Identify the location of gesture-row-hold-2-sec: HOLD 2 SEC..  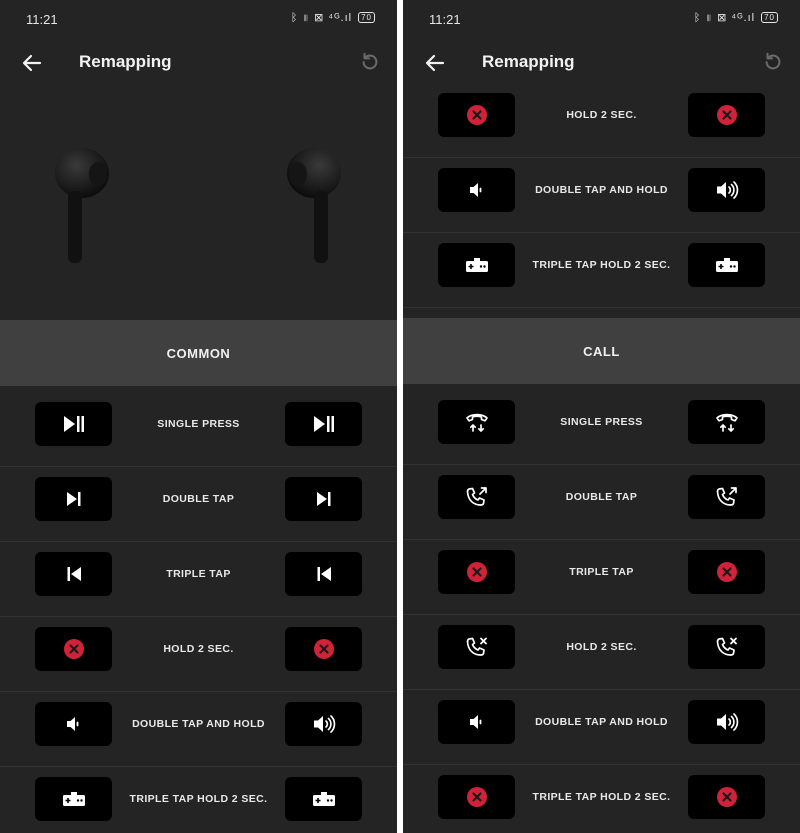
(601, 652).